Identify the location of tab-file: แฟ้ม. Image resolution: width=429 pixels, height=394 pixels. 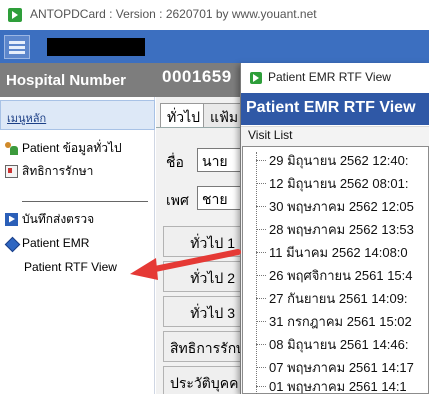
(224, 115).